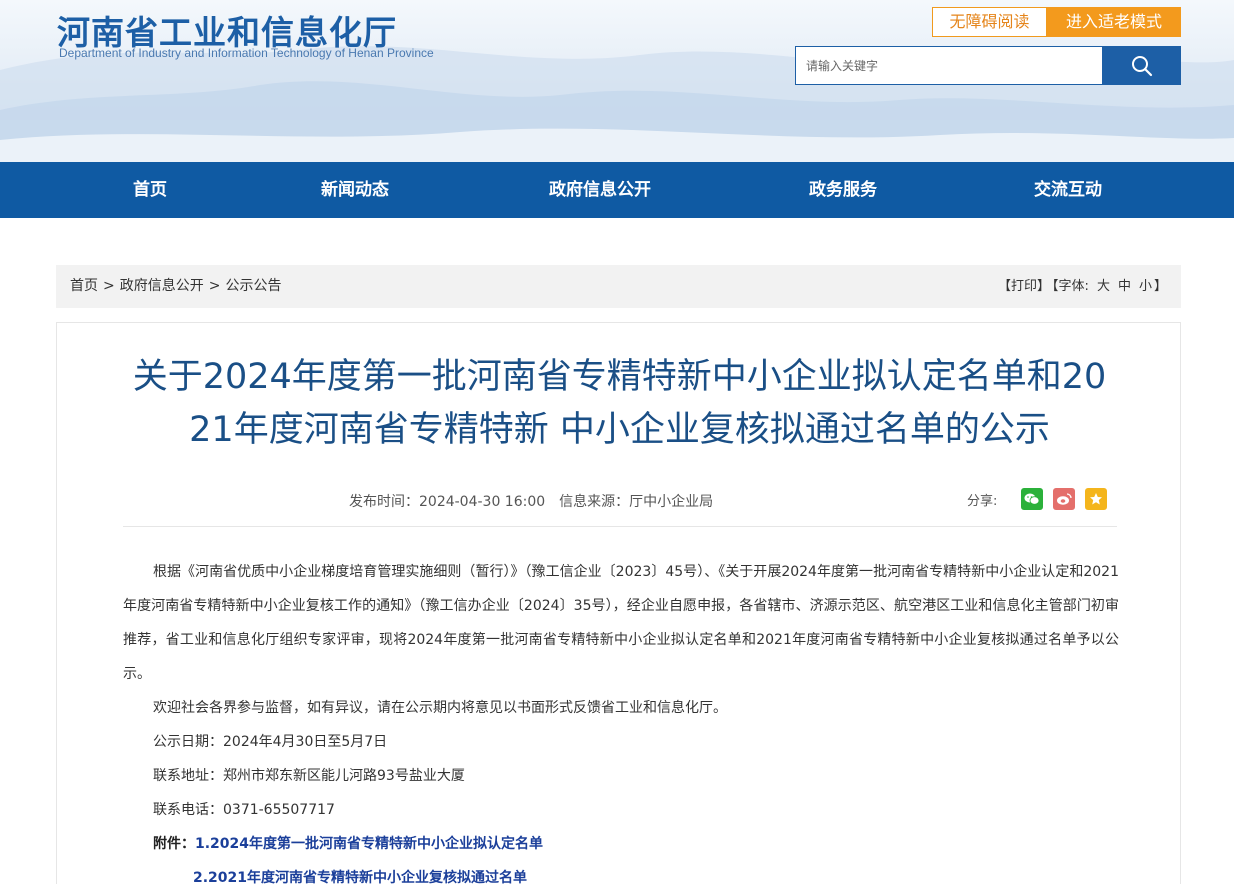 This screenshot has height=884, width=1234. I want to click on attachment-row: 2.2021年度河南省专精特新中小企业复核拟通过名单, so click(621, 872).